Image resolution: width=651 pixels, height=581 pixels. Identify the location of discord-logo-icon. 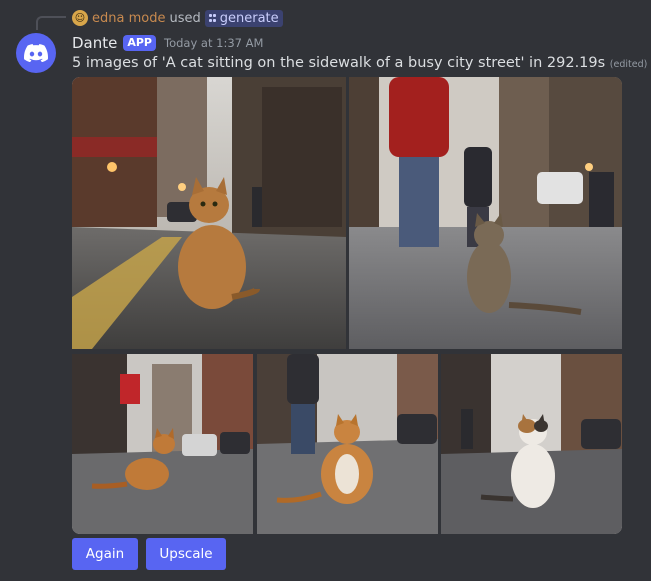
(36, 53).